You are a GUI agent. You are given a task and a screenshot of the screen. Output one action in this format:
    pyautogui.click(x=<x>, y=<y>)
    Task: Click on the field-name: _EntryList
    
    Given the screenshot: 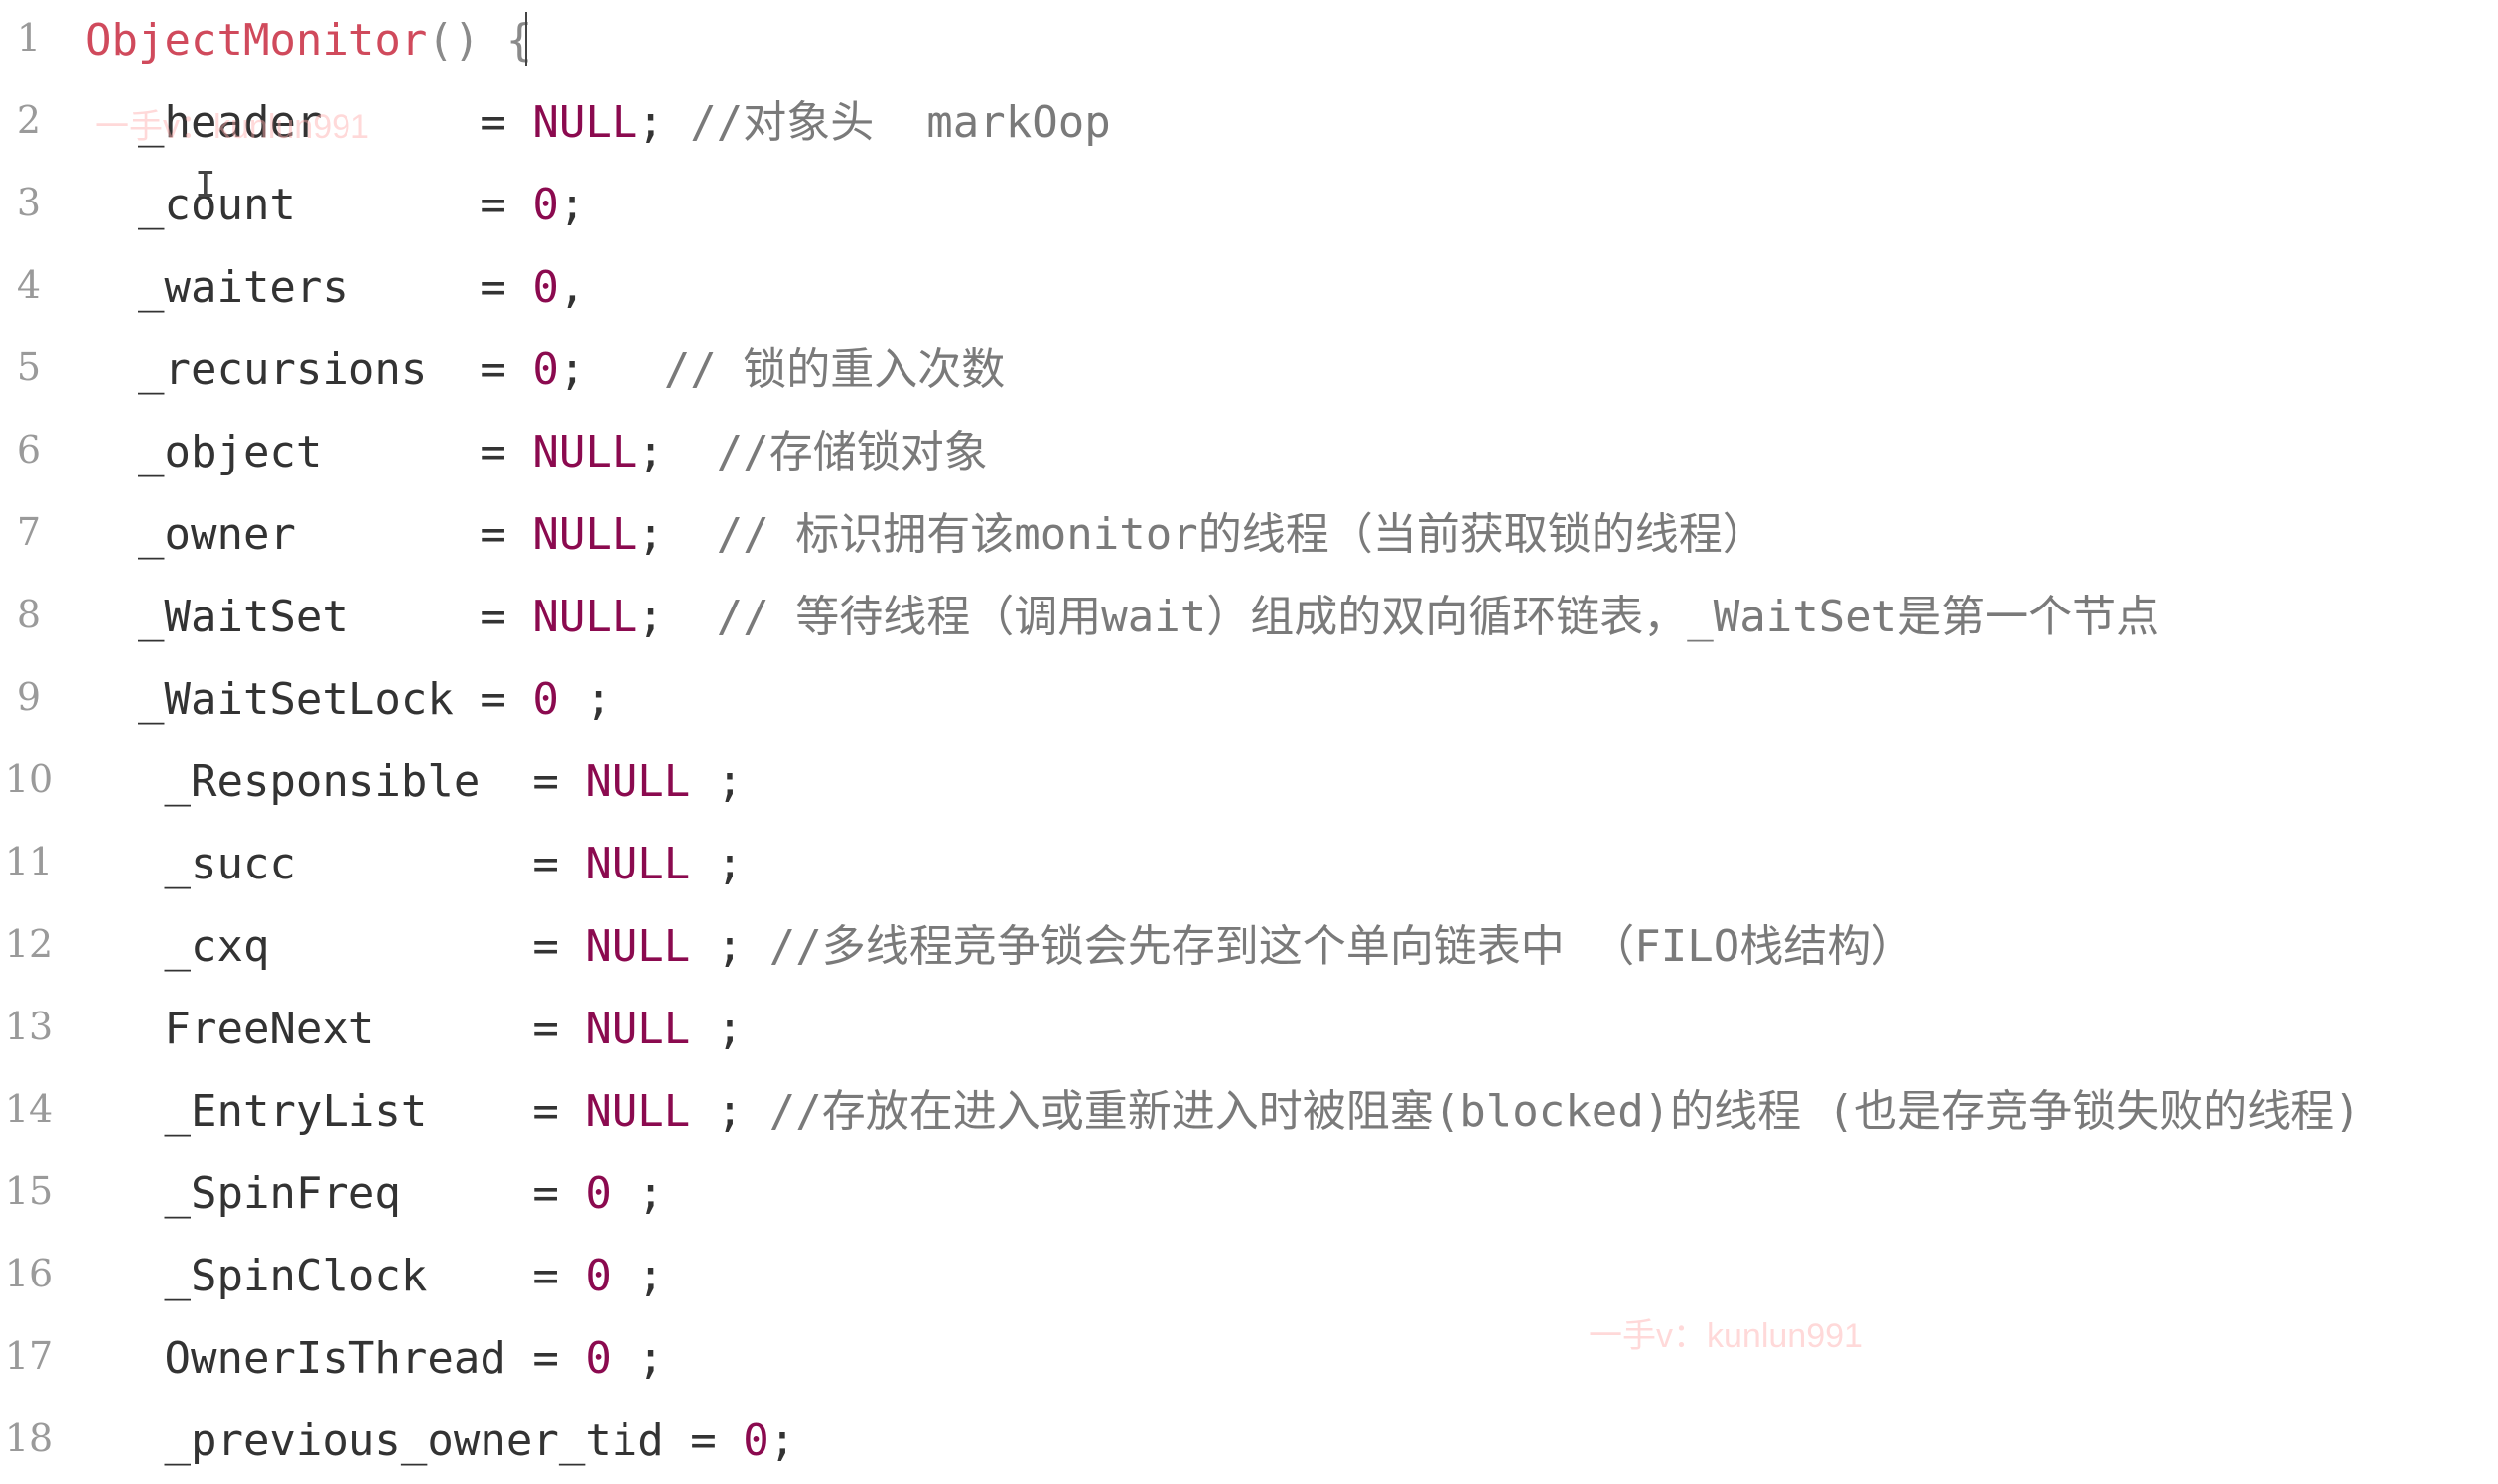 What is the action you would take?
    pyautogui.click(x=309, y=1111)
    